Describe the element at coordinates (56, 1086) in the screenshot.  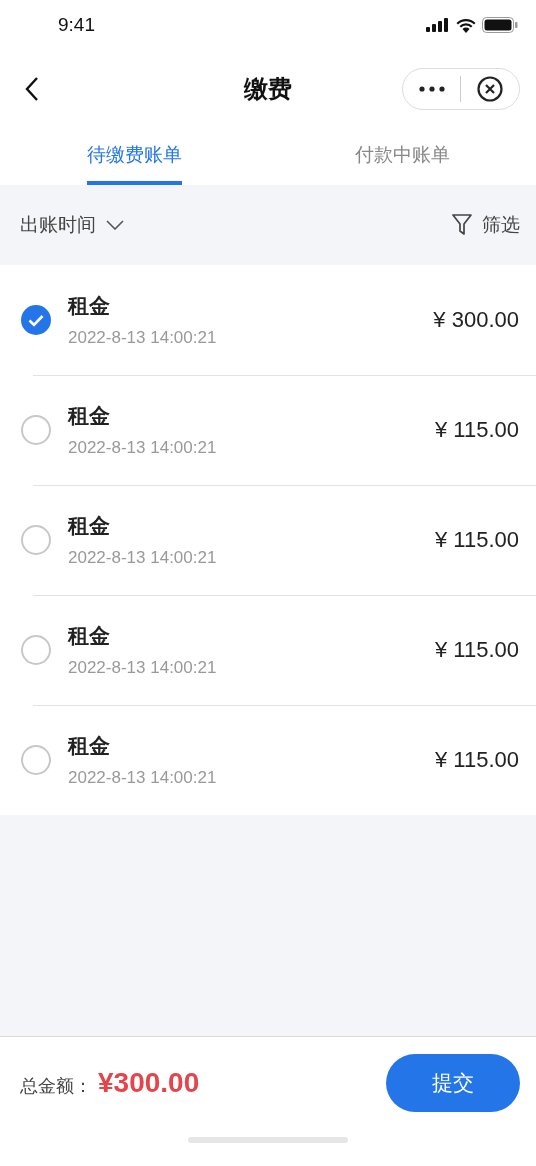
I see `total-label: 总金额：` at that location.